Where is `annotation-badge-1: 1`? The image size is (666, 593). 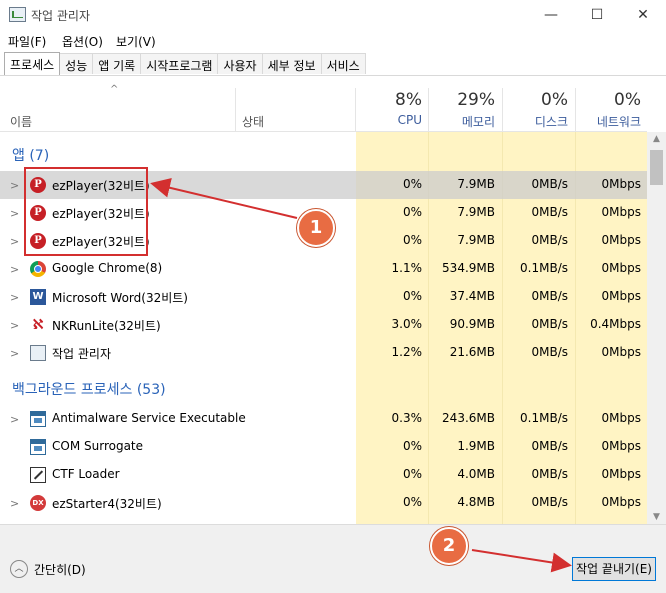 annotation-badge-1: 1 is located at coordinates (316, 228).